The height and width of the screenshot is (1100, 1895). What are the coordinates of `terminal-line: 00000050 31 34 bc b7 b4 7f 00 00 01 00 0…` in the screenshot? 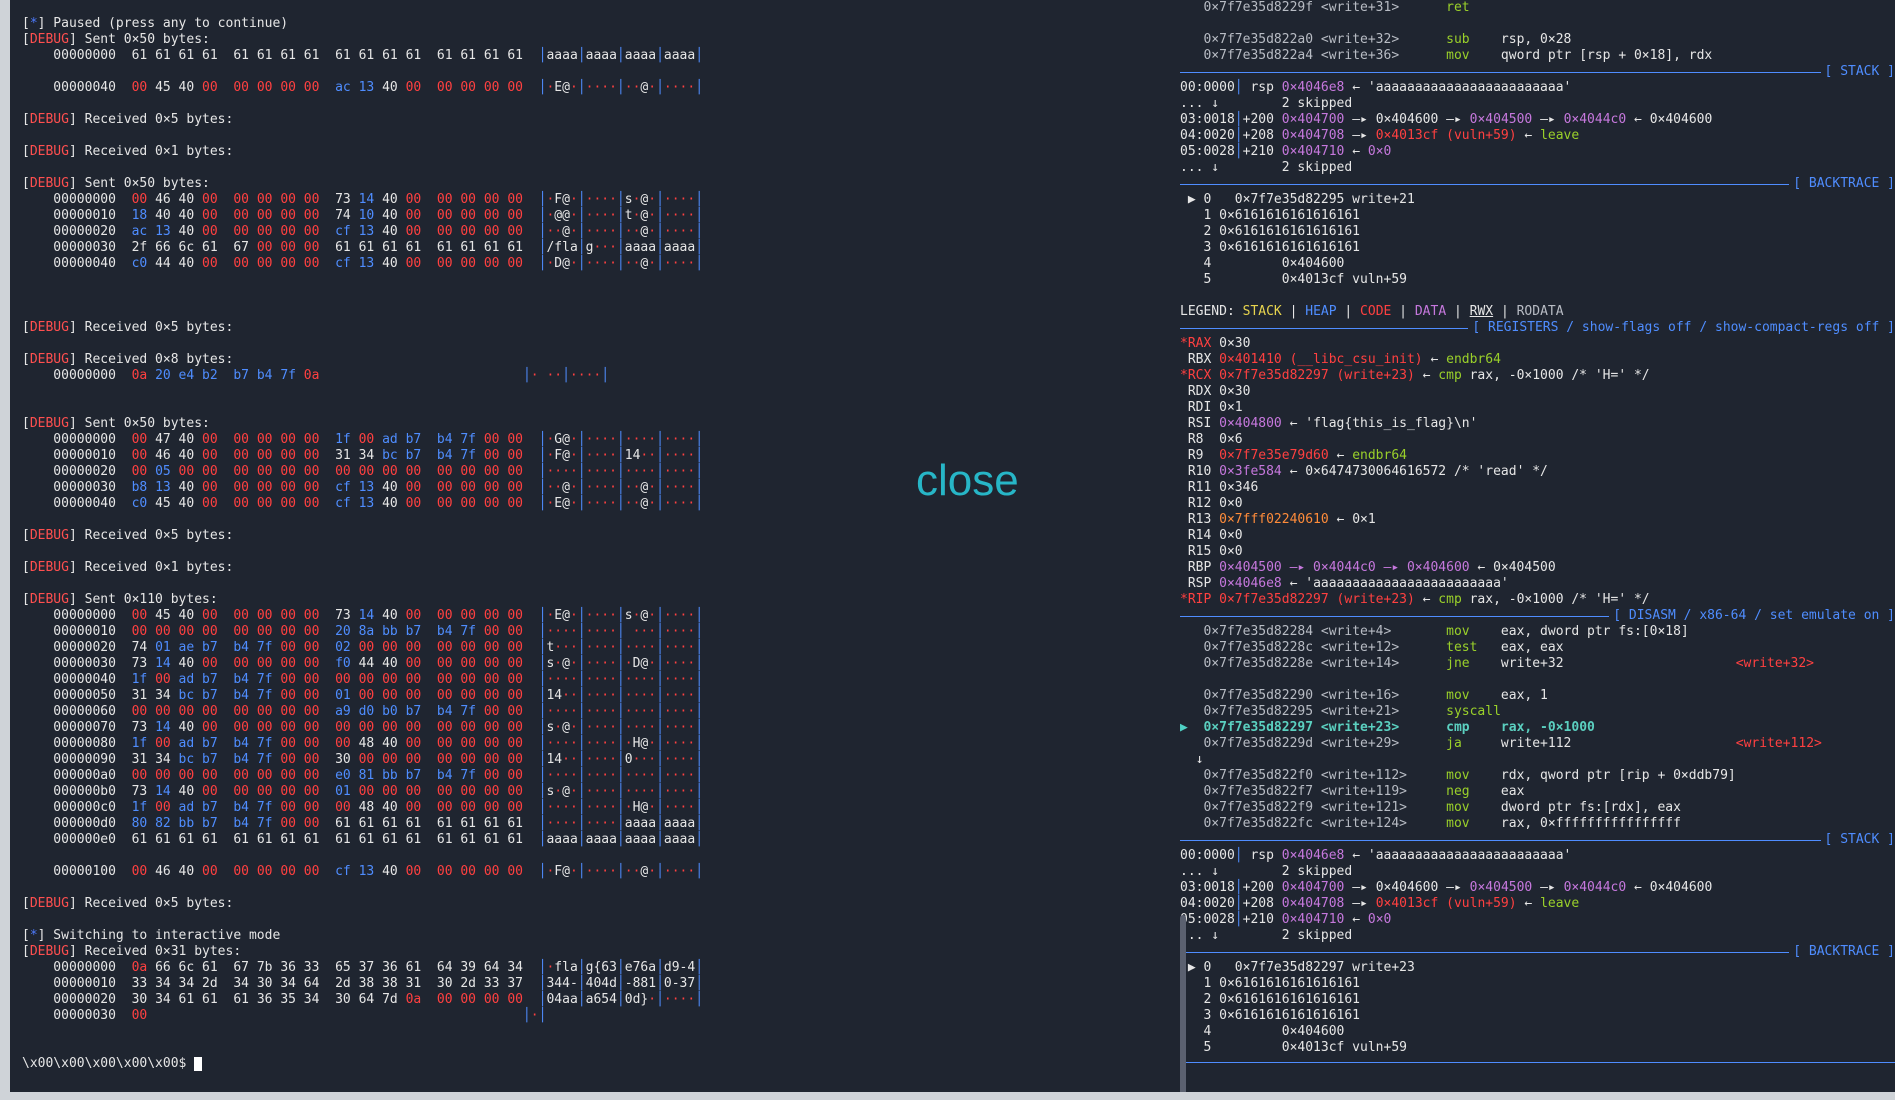 It's located at (363, 695).